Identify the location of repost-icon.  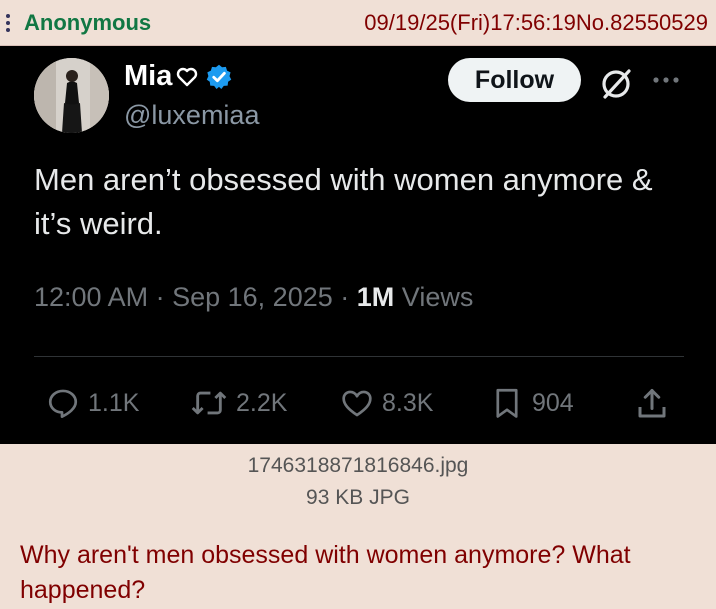
(209, 403).